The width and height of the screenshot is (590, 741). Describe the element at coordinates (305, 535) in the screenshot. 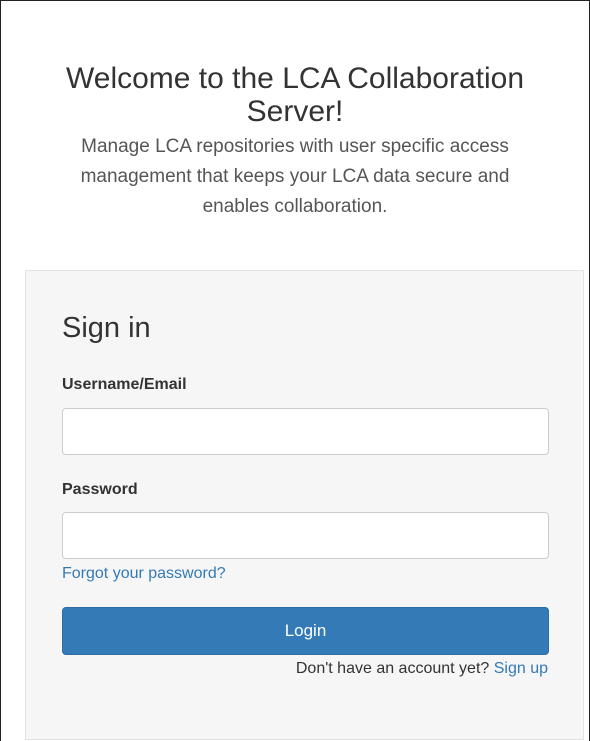

I see `password-input` at that location.